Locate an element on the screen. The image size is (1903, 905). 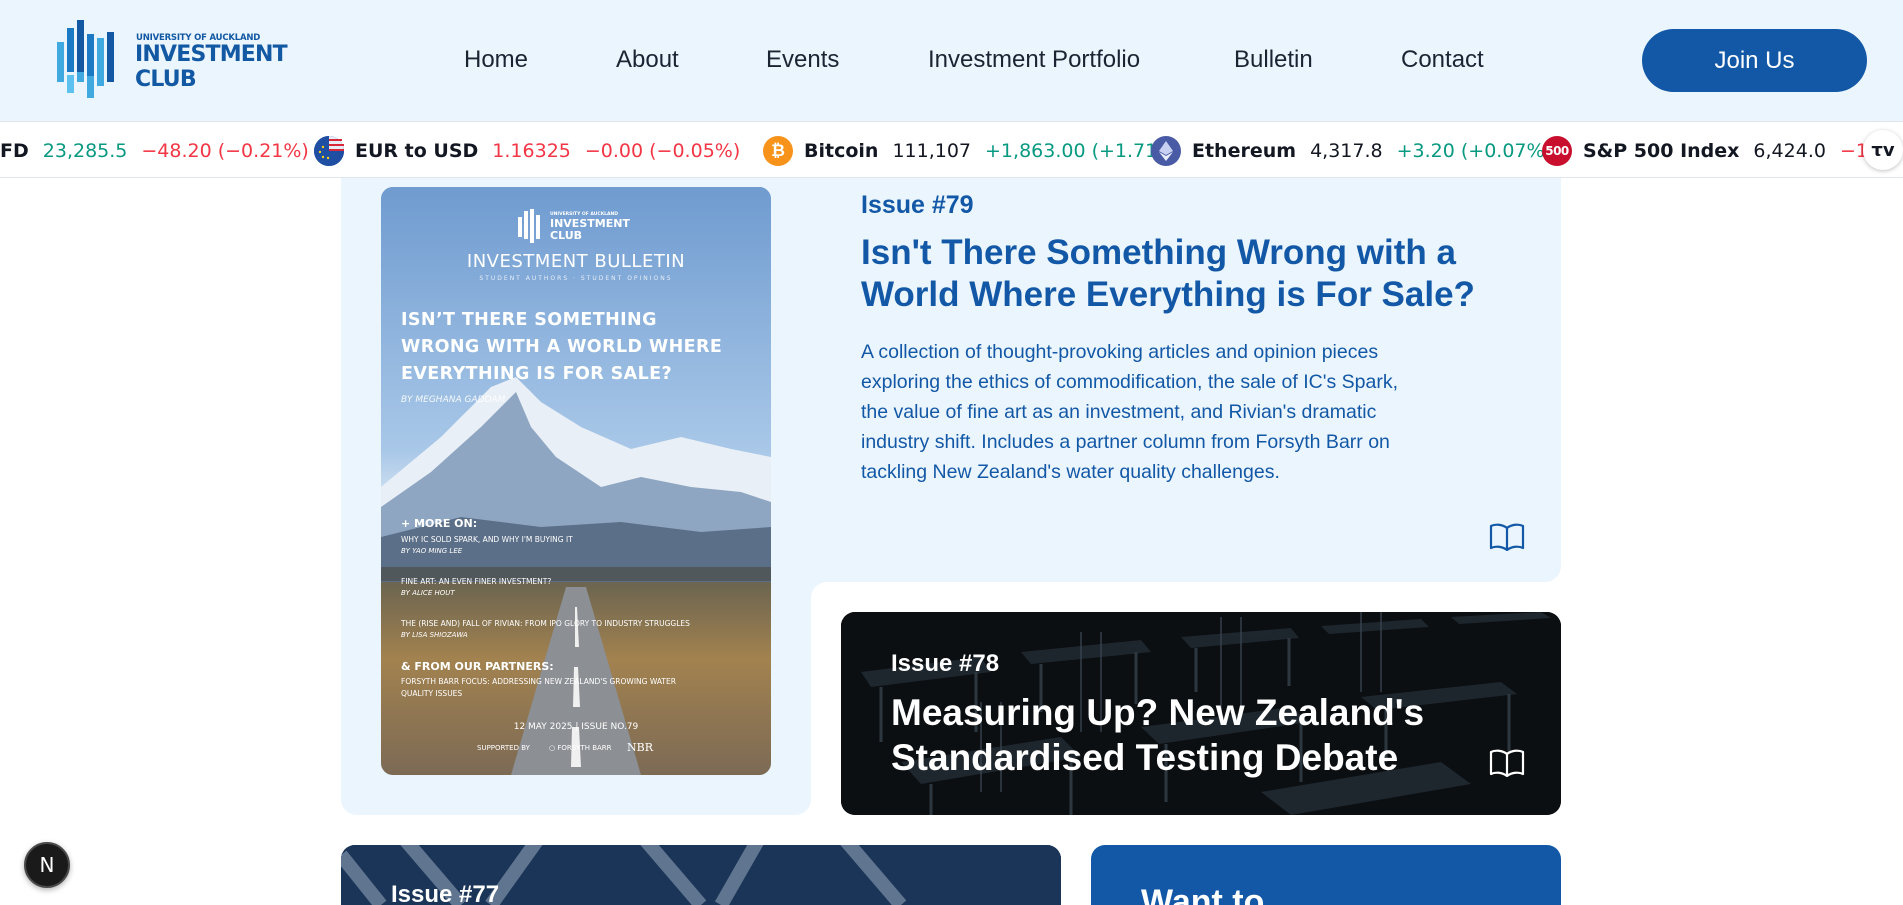
cover-article-1-author: BY YAO MING LEE is located at coordinates (432, 551).